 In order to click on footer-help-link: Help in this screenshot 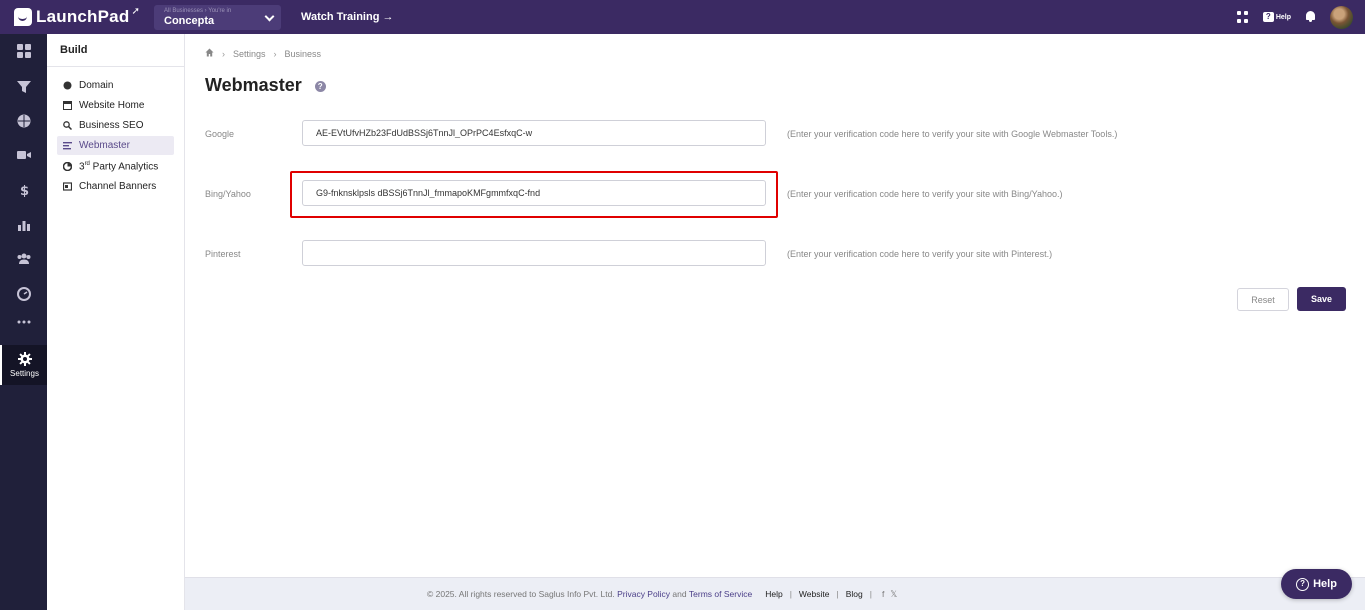, I will do `click(773, 594)`.